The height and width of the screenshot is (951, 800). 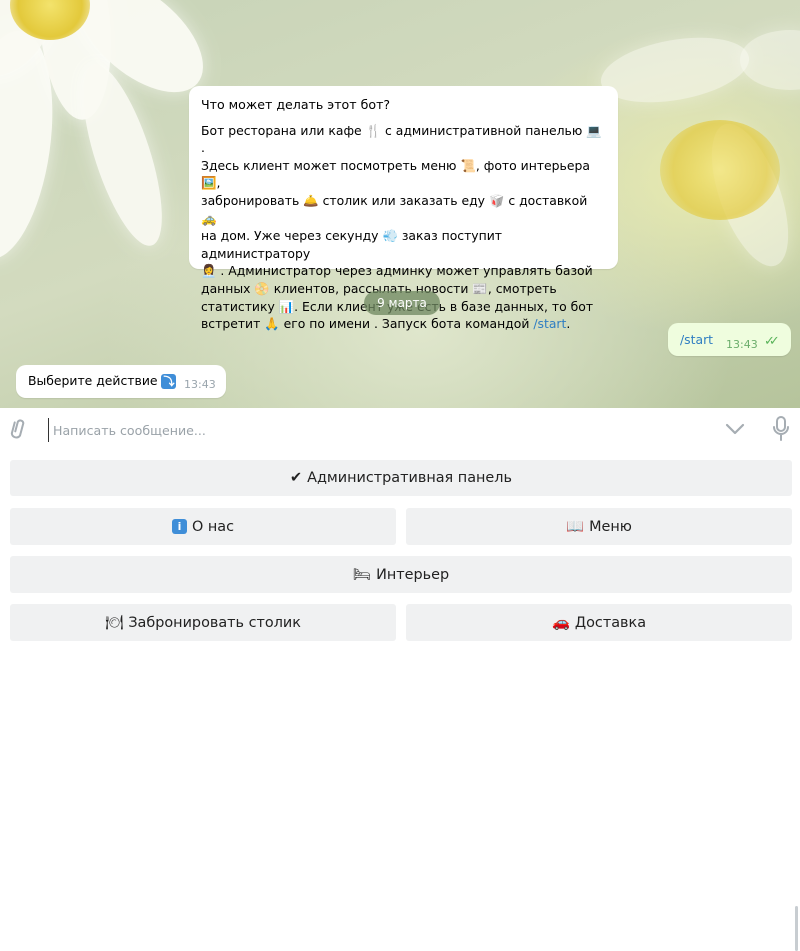 What do you see at coordinates (772, 341) in the screenshot?
I see `double-check-icon: ✓✓` at bounding box center [772, 341].